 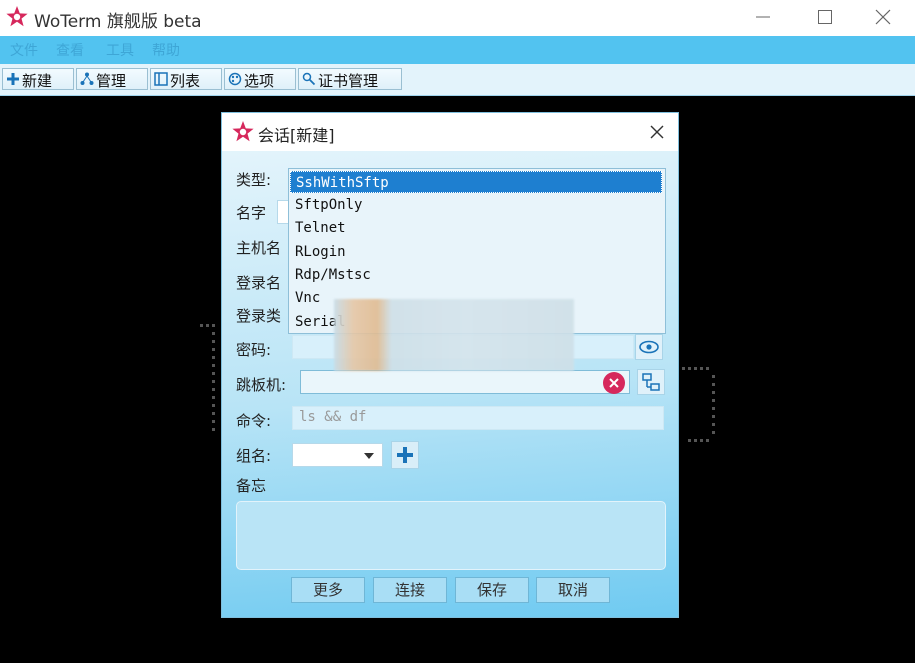 I want to click on command-placeholder: ls && df, so click(x=333, y=417).